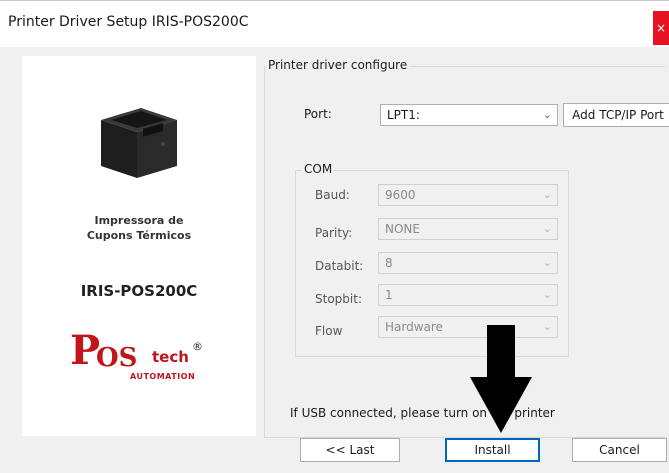  I want to click on model-name: IRIS-POS200C, so click(139, 291).